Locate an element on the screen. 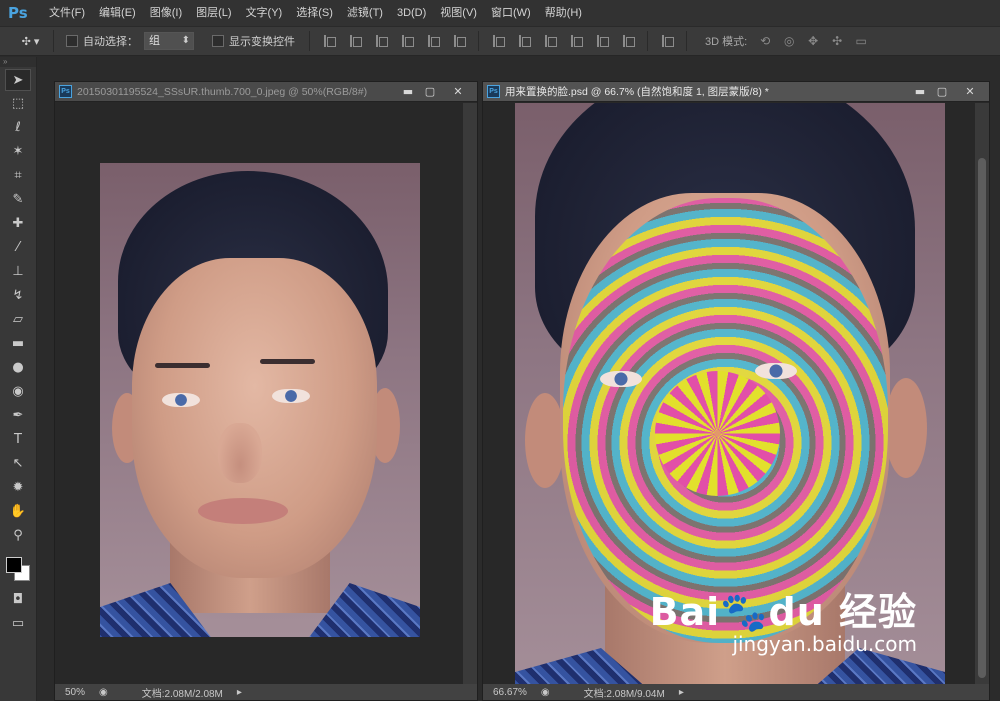 This screenshot has width=1000, height=701. distribute-bottom-icon is located at coordinates (550, 41).